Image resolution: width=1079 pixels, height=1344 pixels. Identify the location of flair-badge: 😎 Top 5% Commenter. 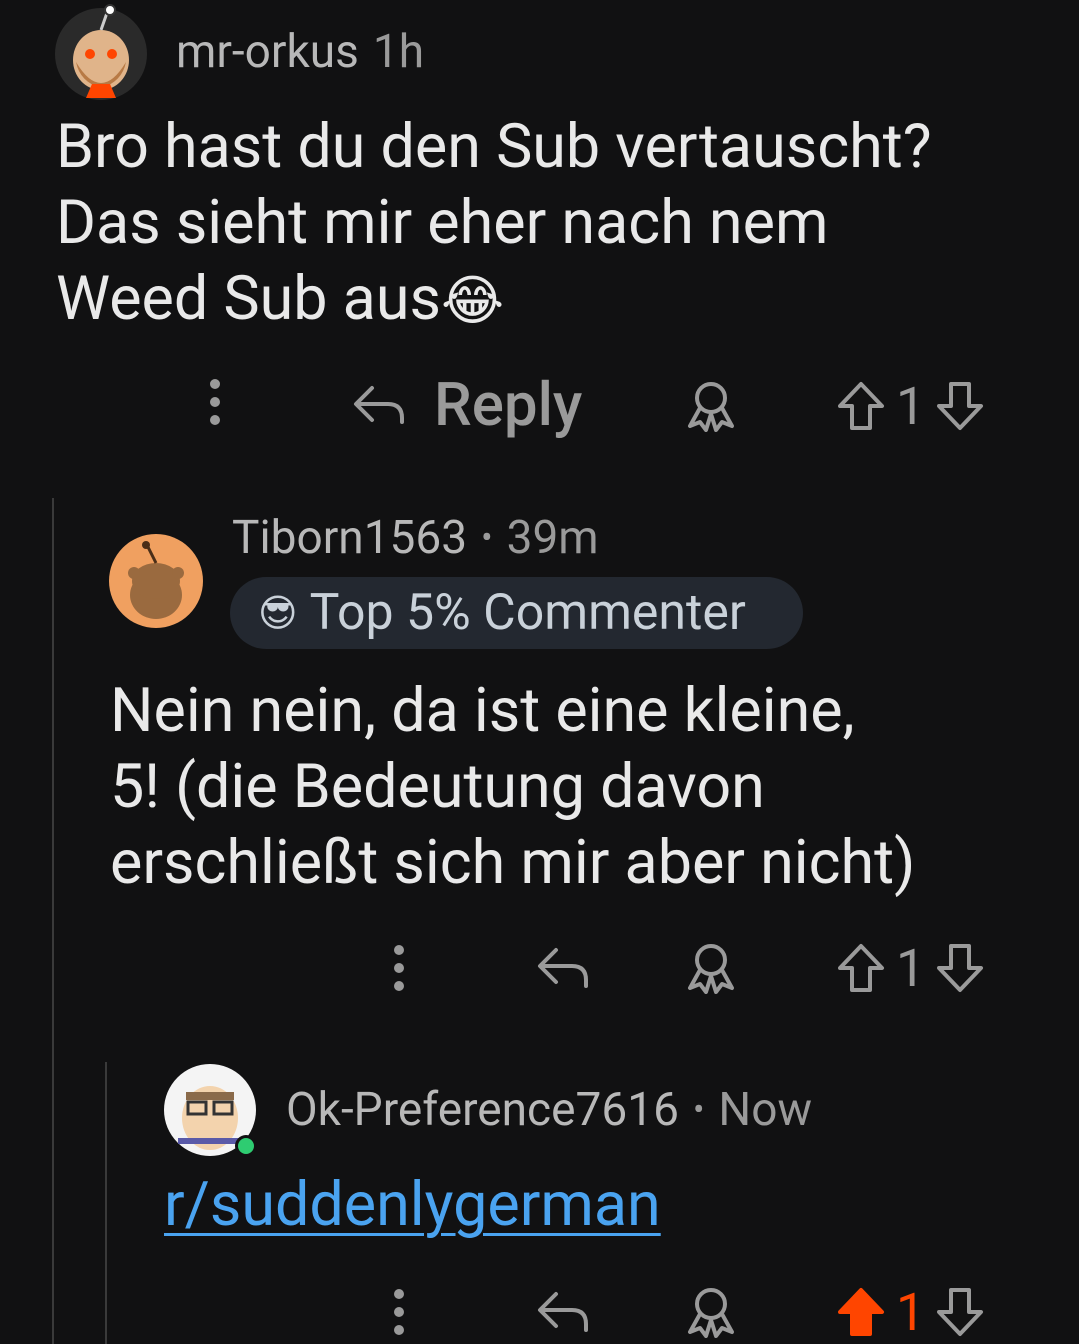
(516, 613).